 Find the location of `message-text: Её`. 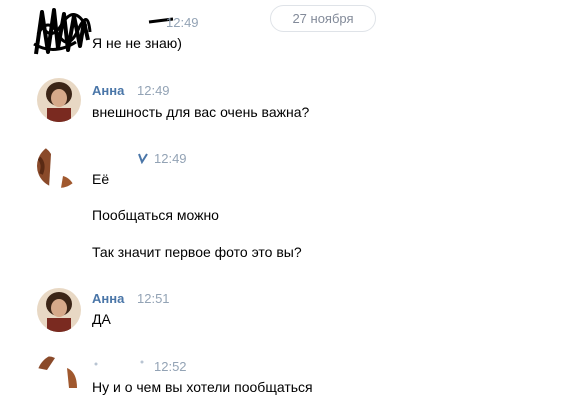

message-text: Её is located at coordinates (101, 179).